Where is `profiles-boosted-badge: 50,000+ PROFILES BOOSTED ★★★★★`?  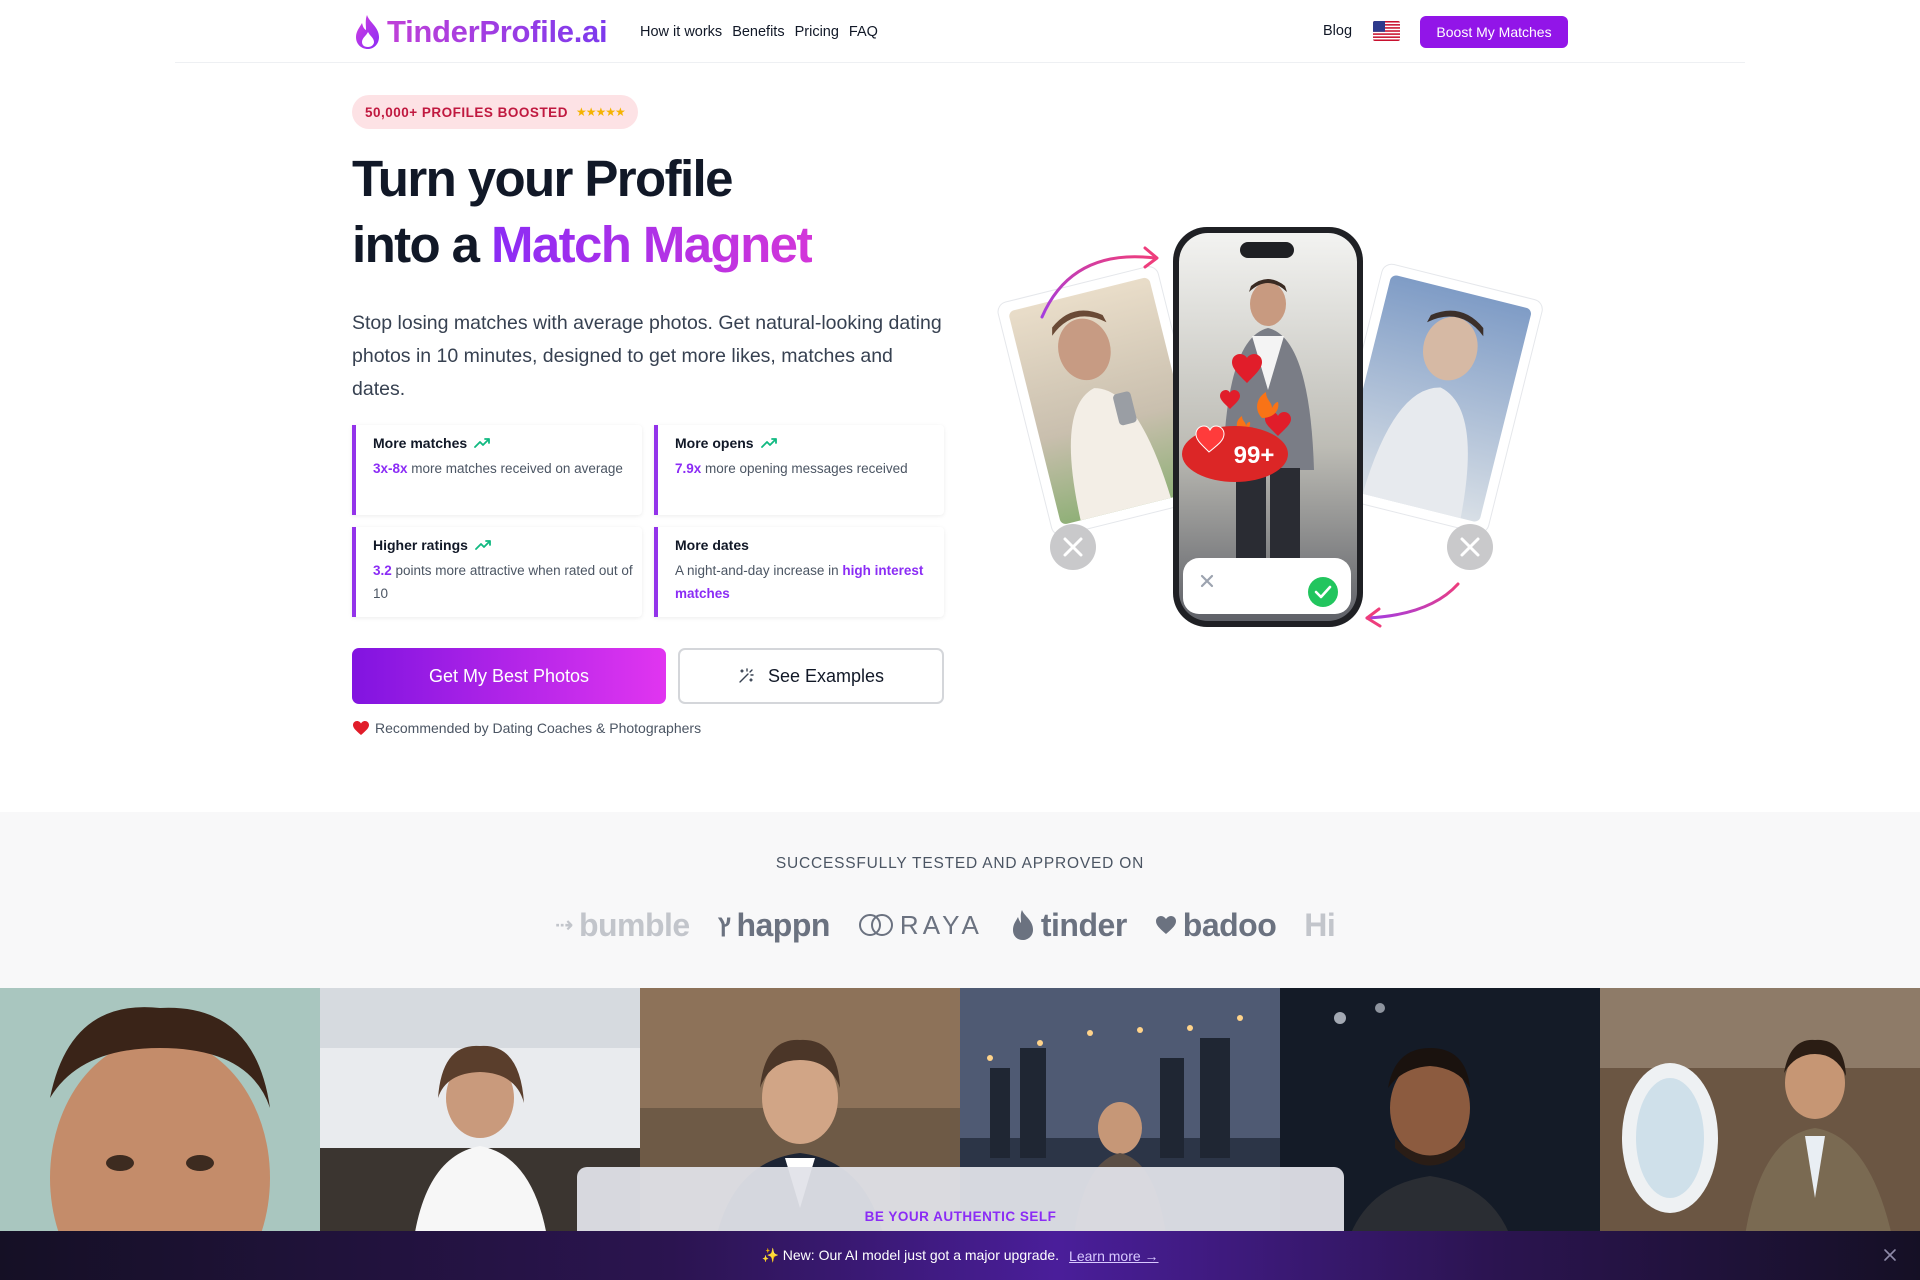
profiles-boosted-badge: 50,000+ PROFILES BOOSTED ★★★★★ is located at coordinates (495, 112).